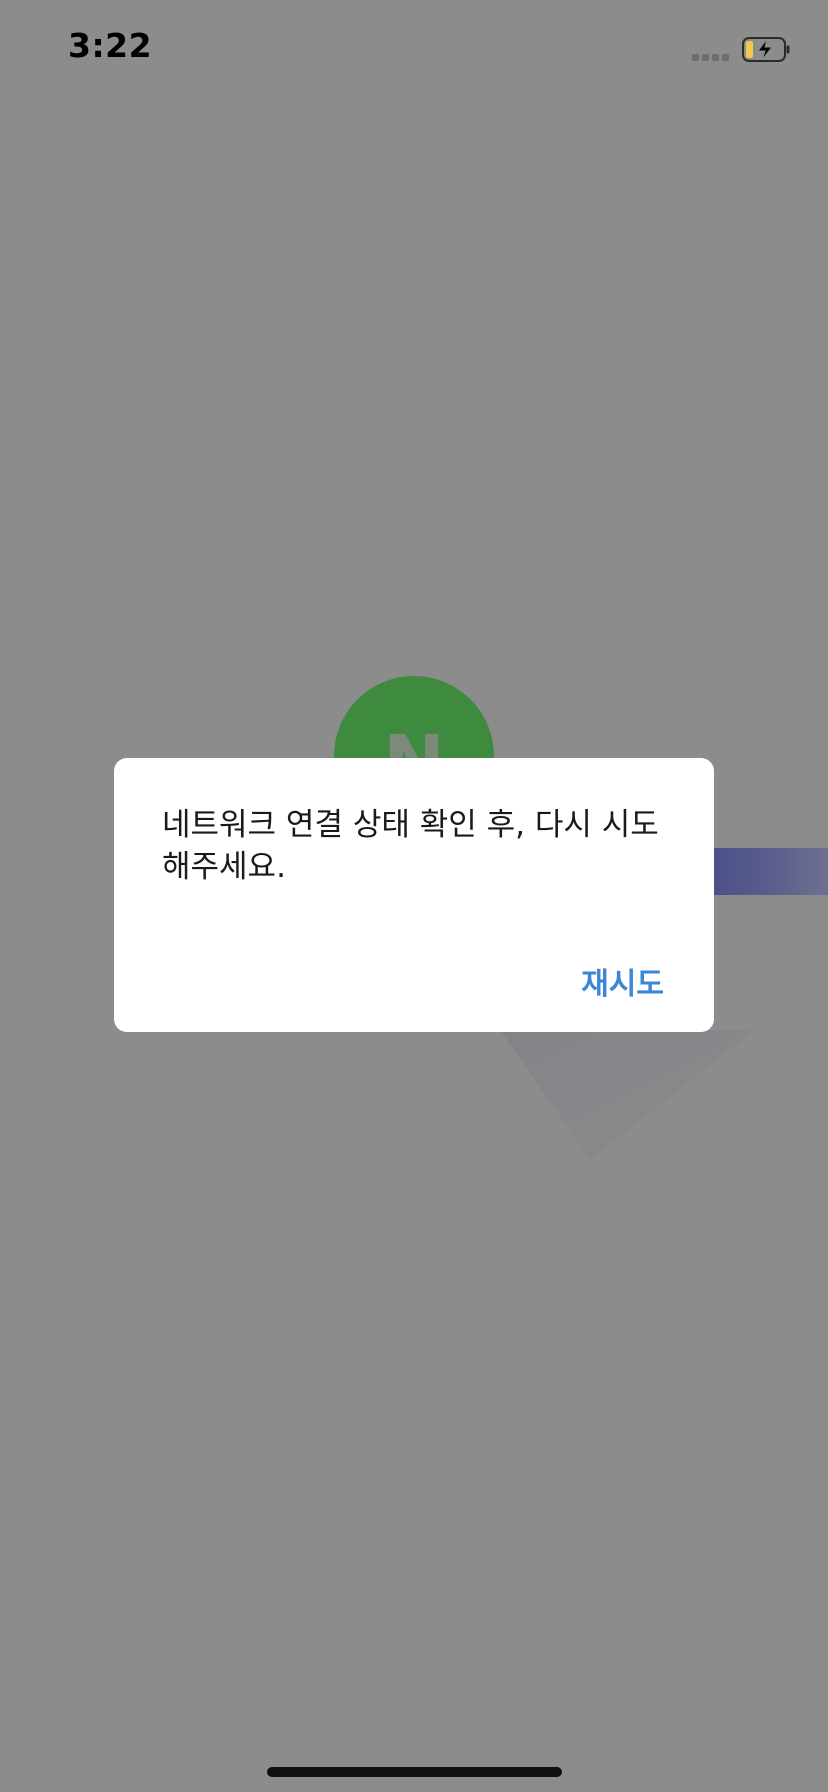  I want to click on home-indicator, so click(414, 1772).